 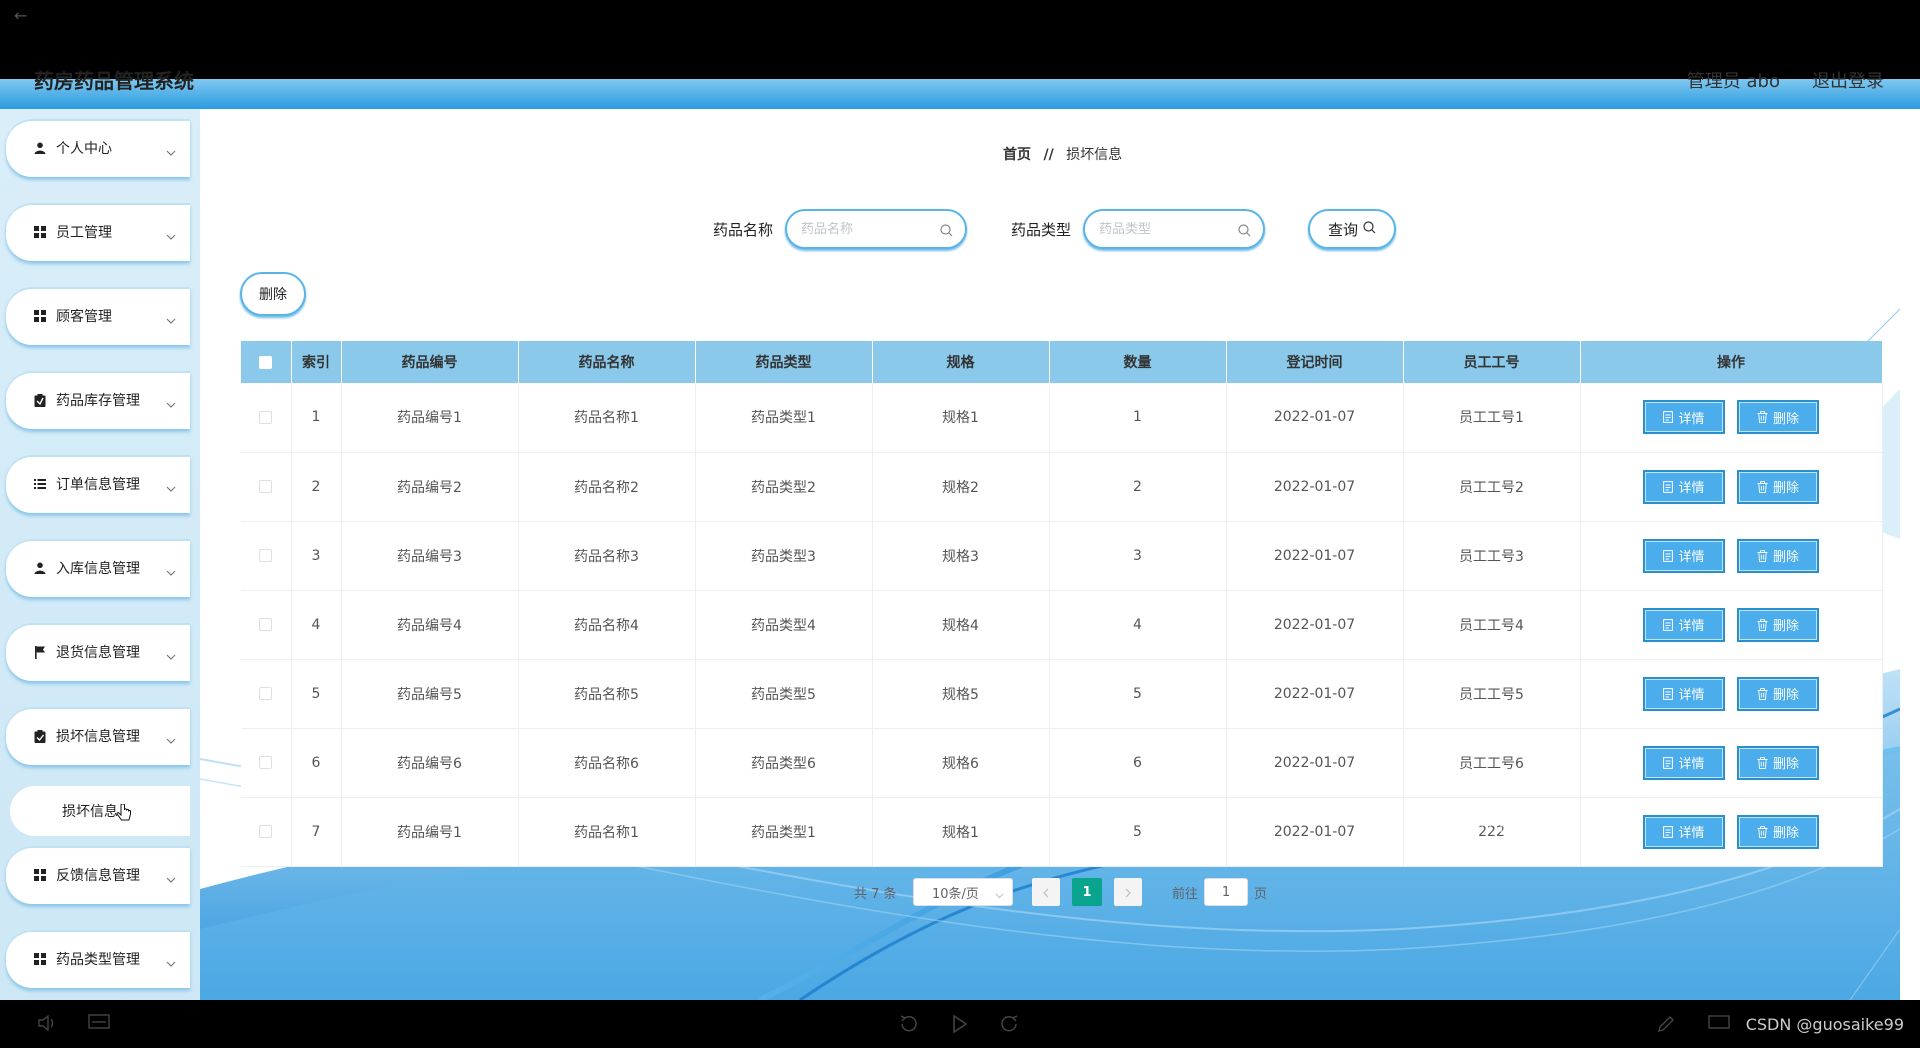 I want to click on fast-forward-icon, so click(x=1009, y=1026).